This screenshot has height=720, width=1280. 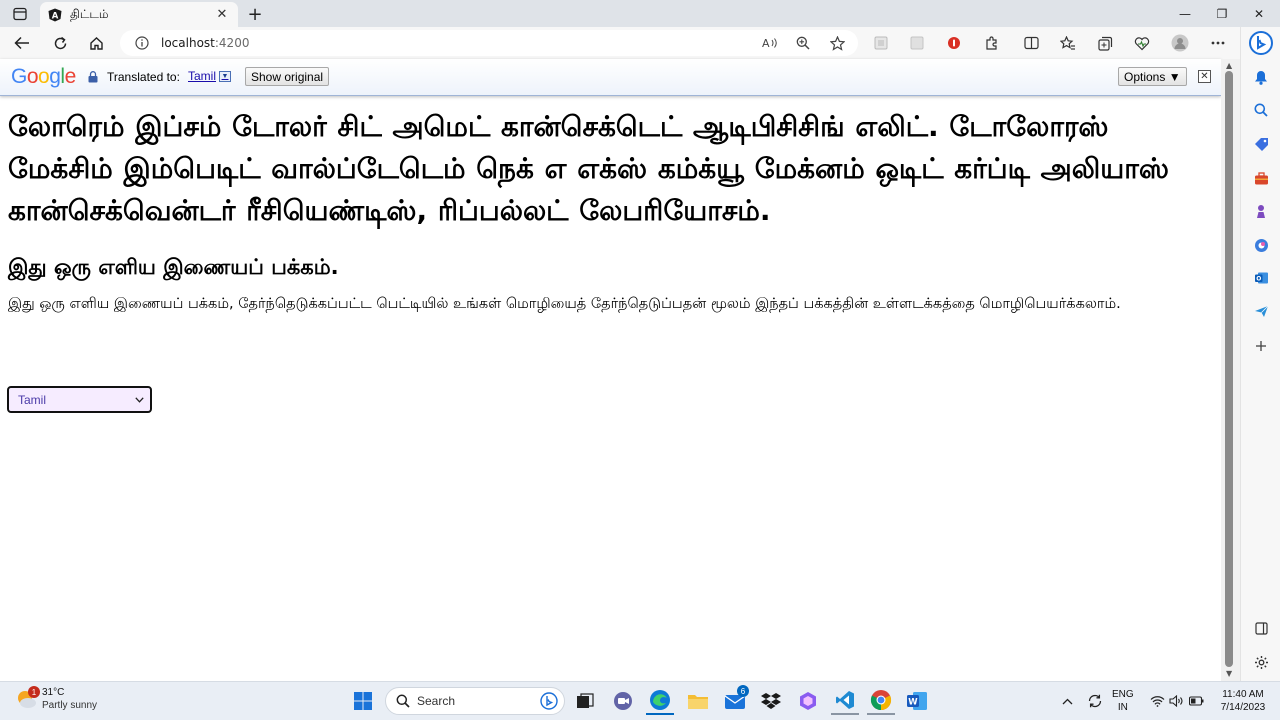 I want to click on tab-close-icon: ✕, so click(x=222, y=14).